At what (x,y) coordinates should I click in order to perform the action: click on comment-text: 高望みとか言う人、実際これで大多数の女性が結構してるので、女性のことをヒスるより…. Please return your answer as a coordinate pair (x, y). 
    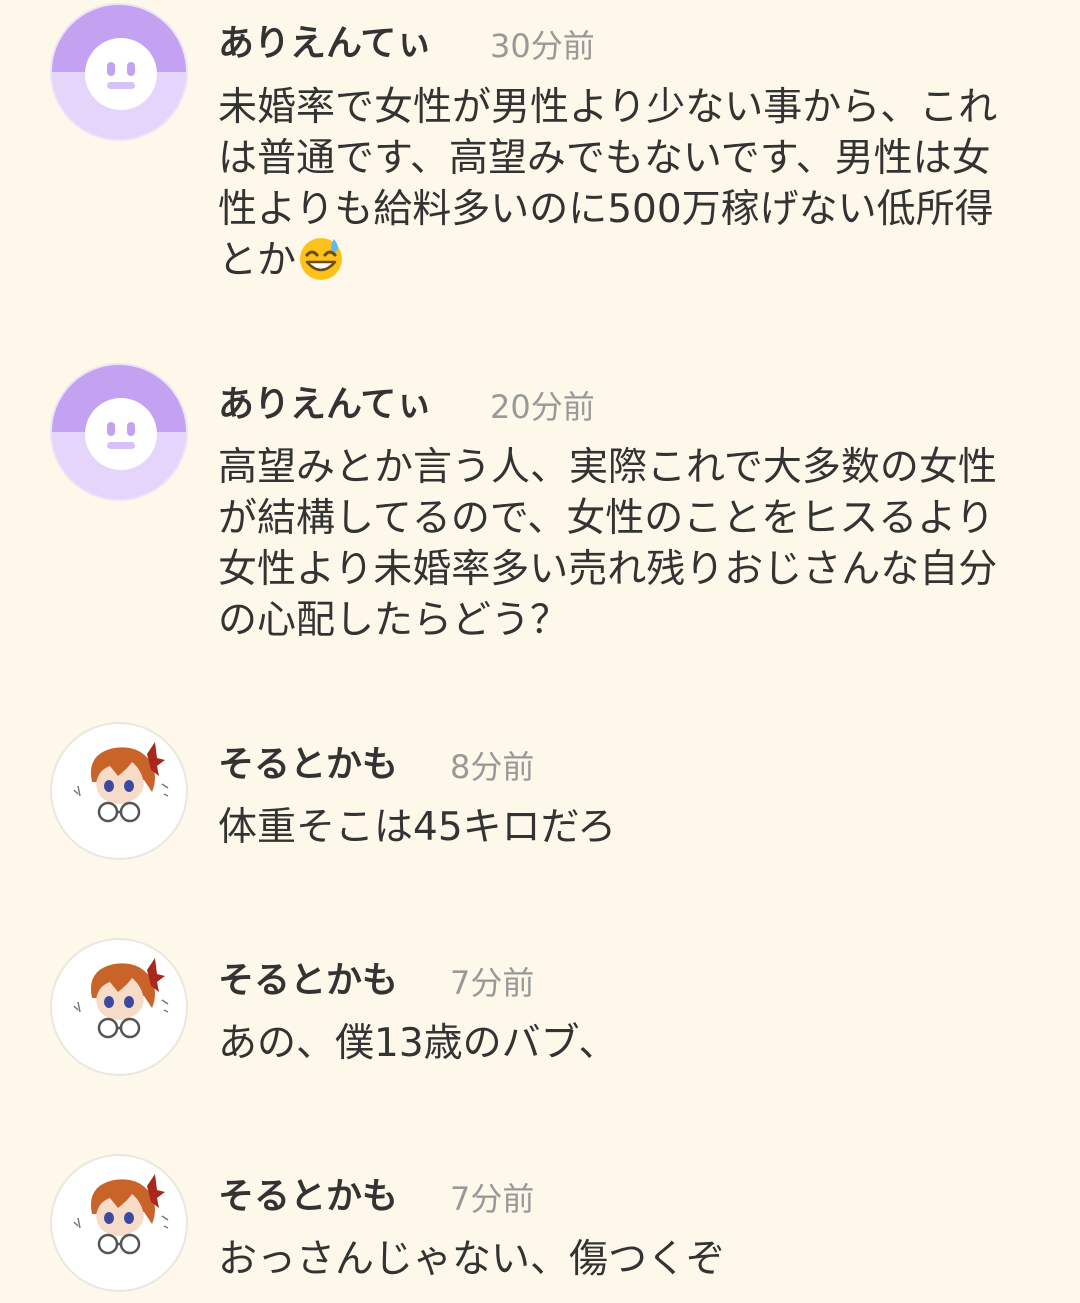
    Looking at the image, I should click on (608, 544).